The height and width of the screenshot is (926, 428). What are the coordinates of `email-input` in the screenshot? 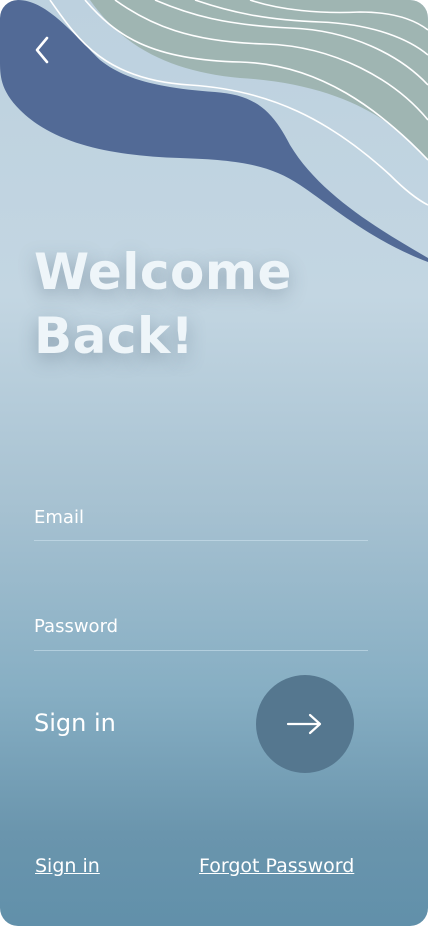 It's located at (201, 516).